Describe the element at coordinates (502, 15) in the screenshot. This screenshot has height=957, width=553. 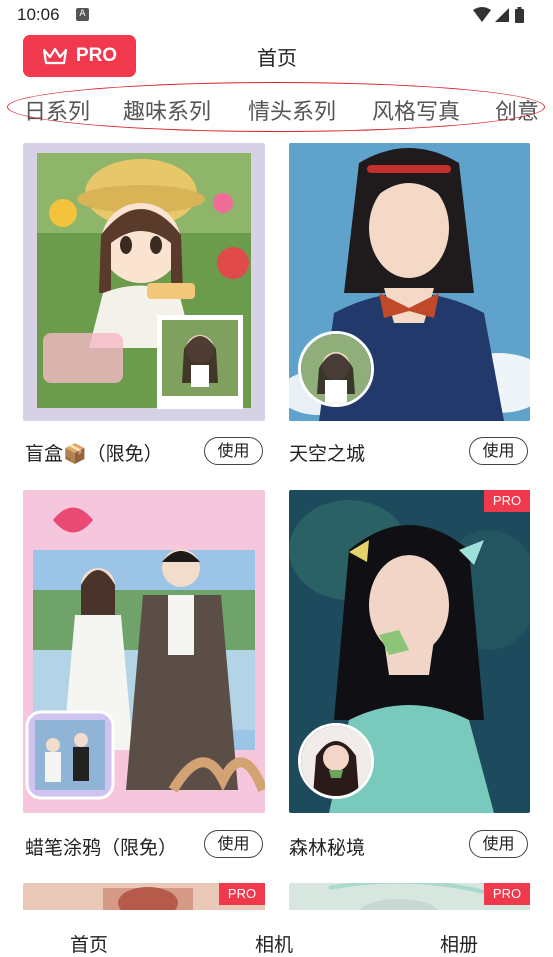
I see `signal-icon` at that location.